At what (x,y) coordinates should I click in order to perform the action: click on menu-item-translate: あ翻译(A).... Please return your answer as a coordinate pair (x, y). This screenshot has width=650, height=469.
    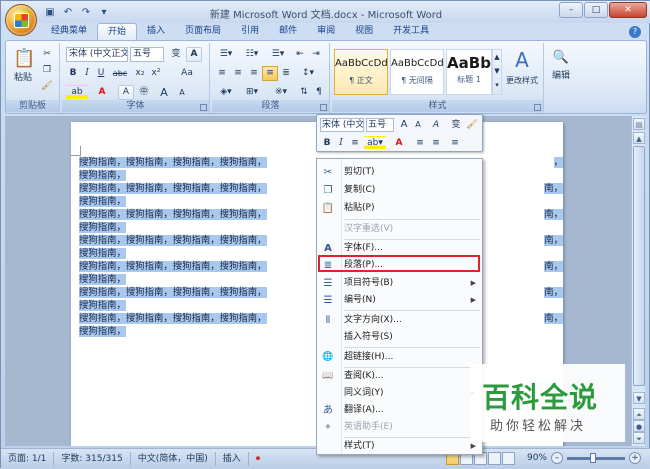
    Looking at the image, I should click on (399, 410).